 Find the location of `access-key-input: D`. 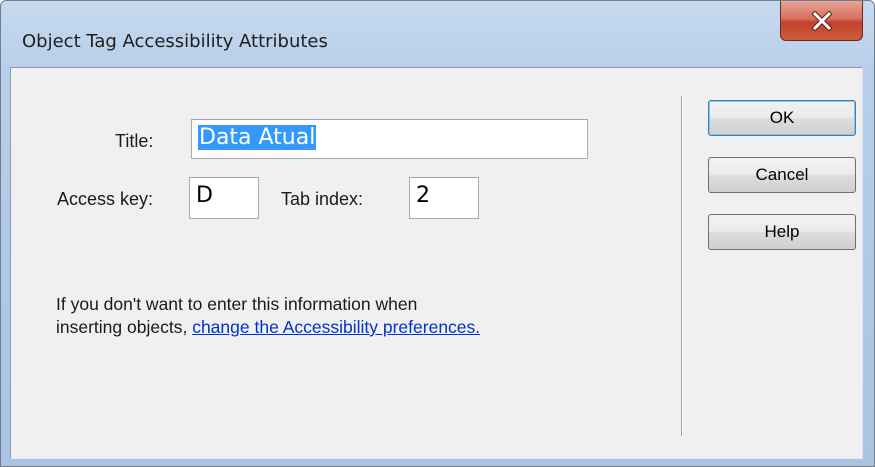

access-key-input: D is located at coordinates (224, 198).